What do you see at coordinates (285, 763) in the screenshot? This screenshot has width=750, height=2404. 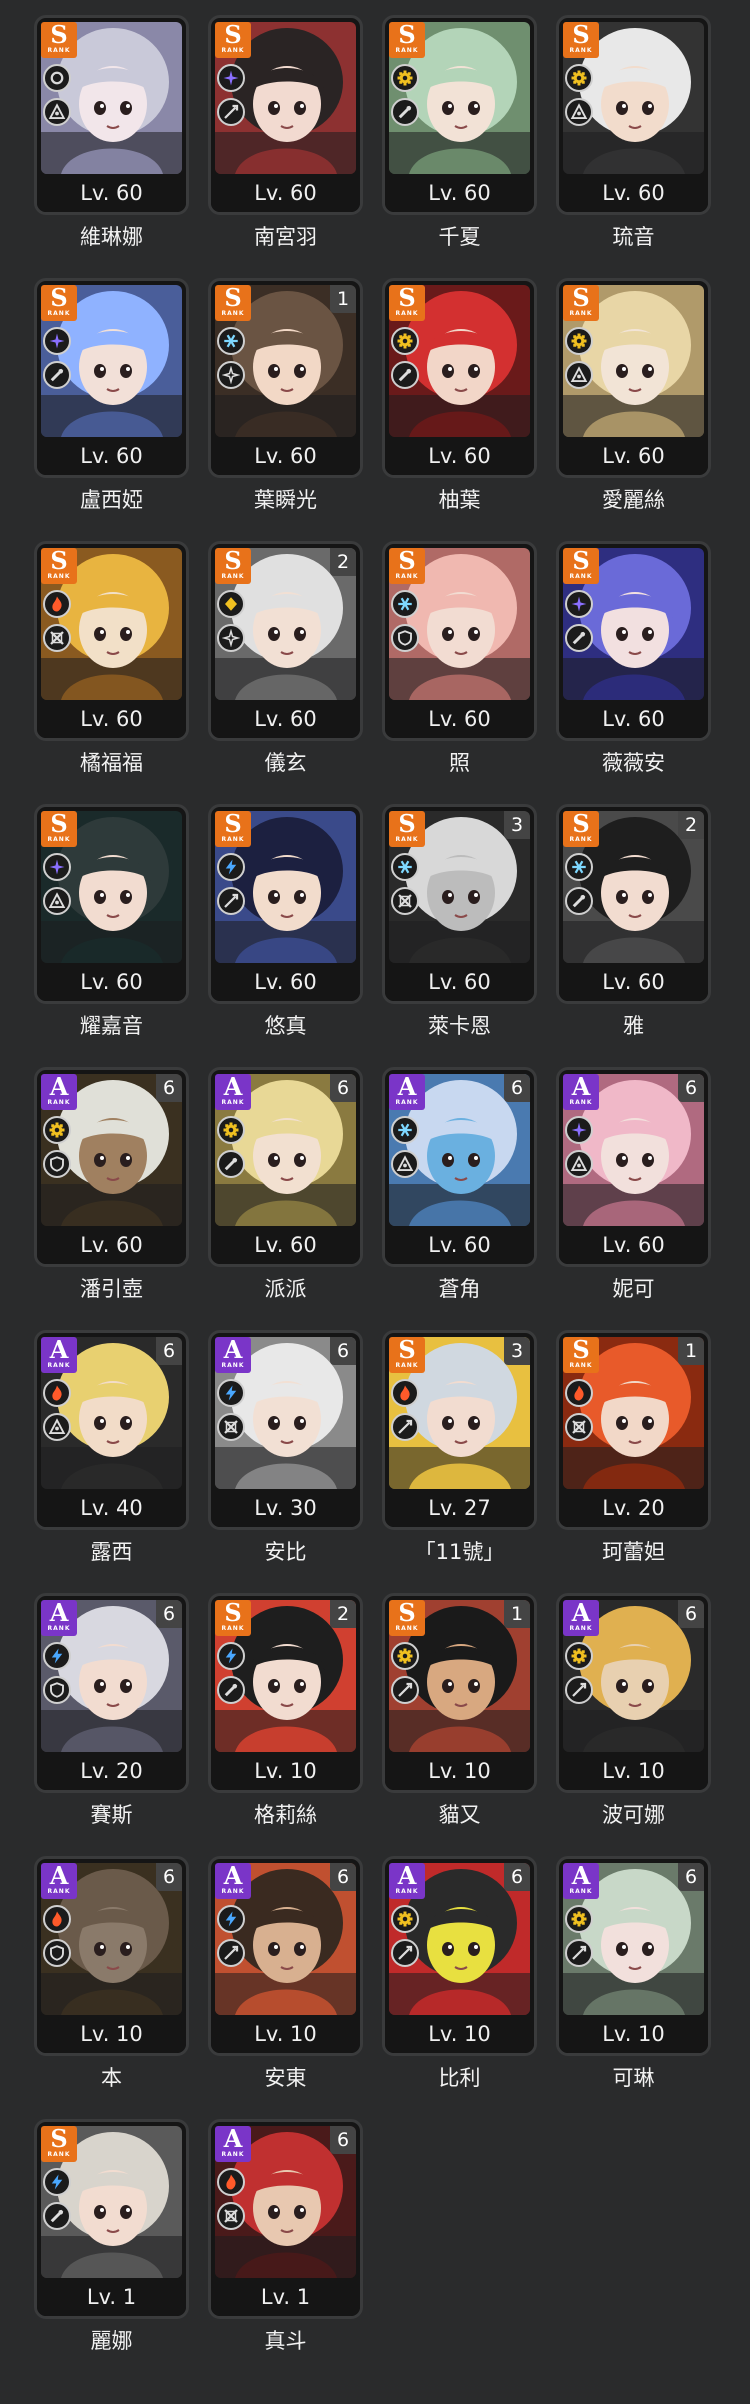 I see `agent-name: 儀玄` at bounding box center [285, 763].